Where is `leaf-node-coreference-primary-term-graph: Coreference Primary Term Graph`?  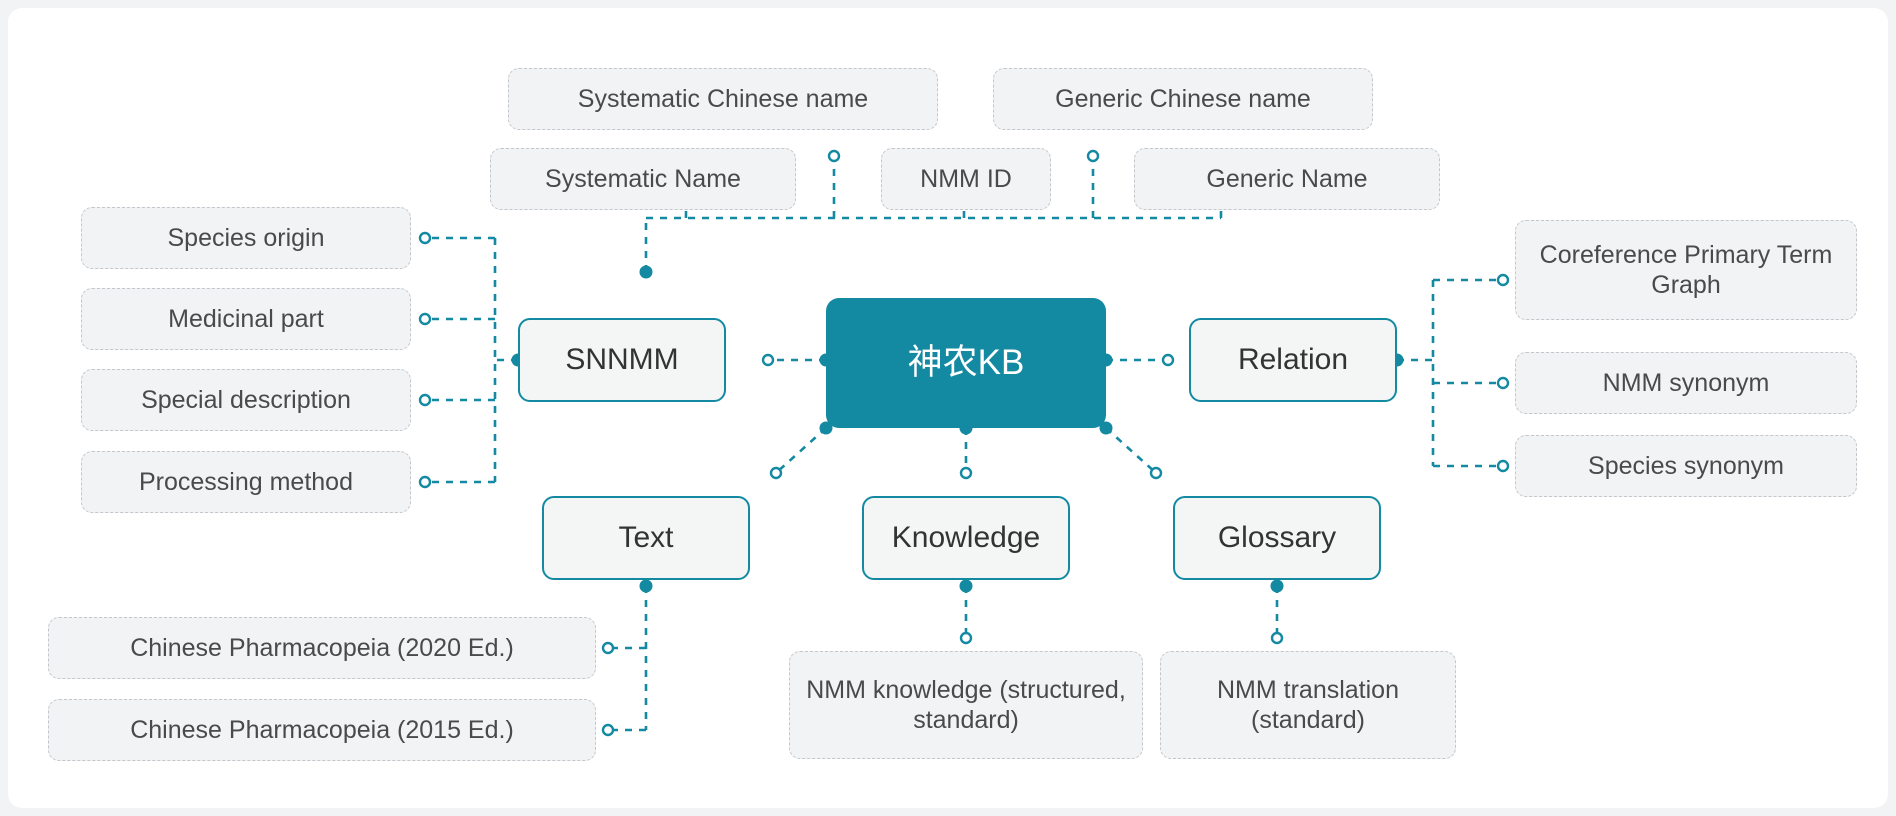
leaf-node-coreference-primary-term-graph: Coreference Primary Term Graph is located at coordinates (1686, 270).